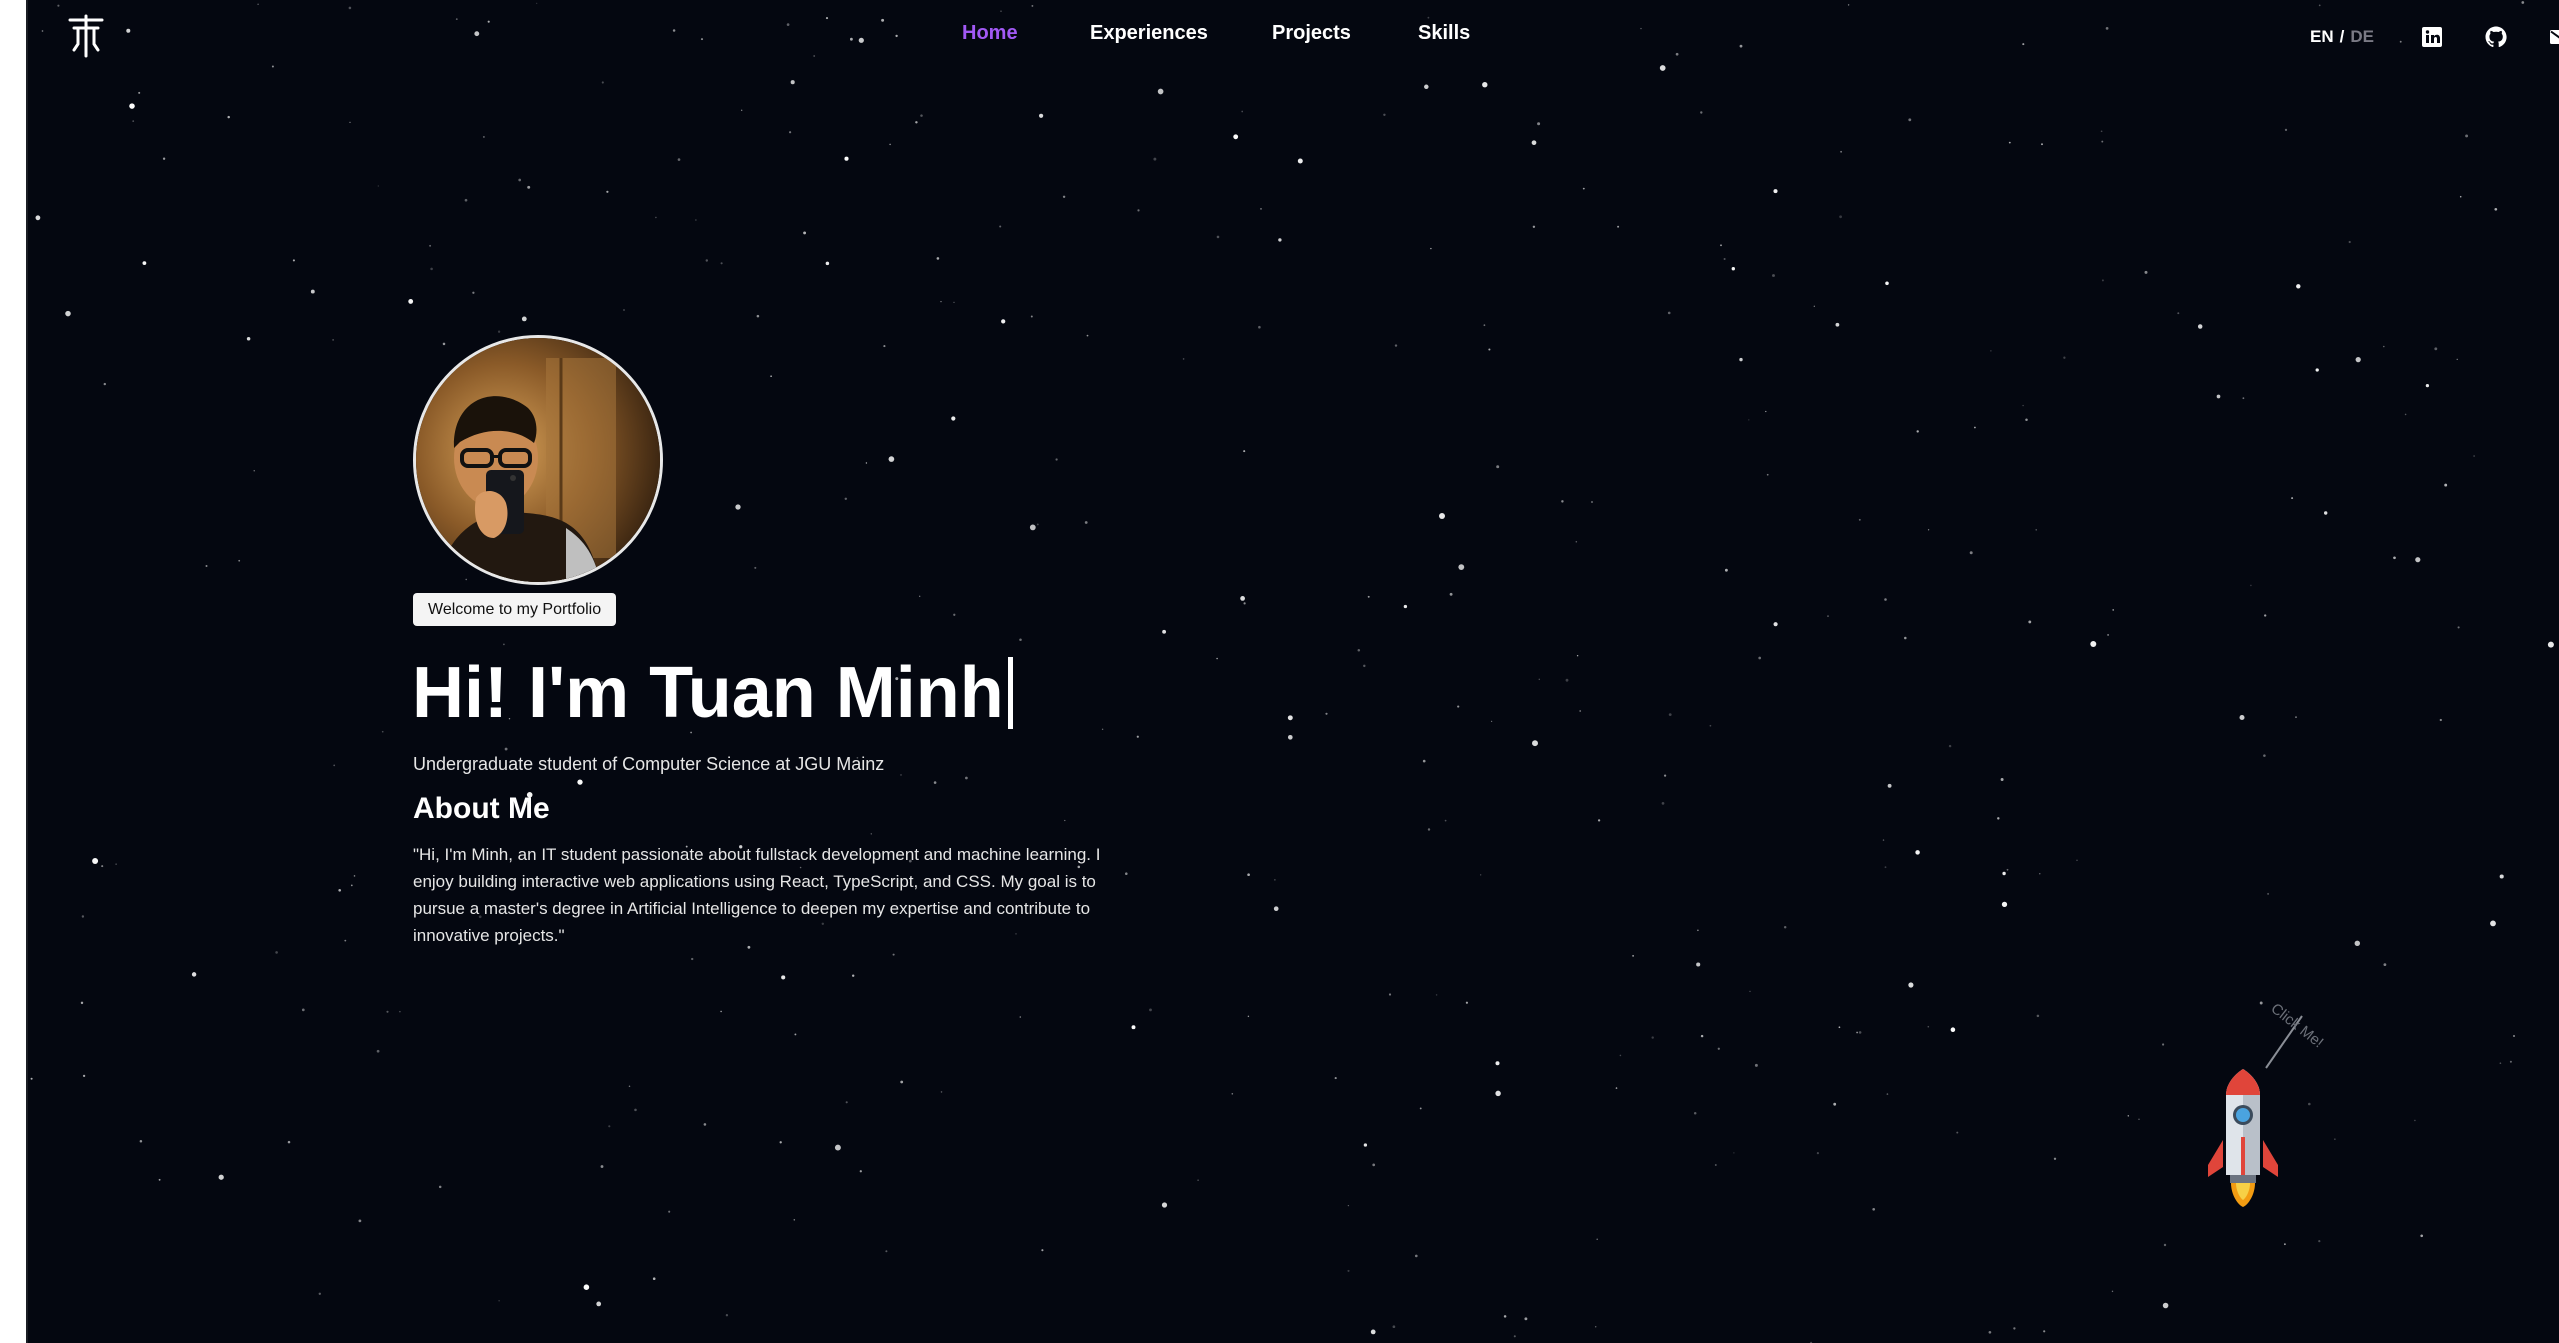 The image size is (2559, 1343). What do you see at coordinates (2553, 37) in the screenshot?
I see `mail-icon` at bounding box center [2553, 37].